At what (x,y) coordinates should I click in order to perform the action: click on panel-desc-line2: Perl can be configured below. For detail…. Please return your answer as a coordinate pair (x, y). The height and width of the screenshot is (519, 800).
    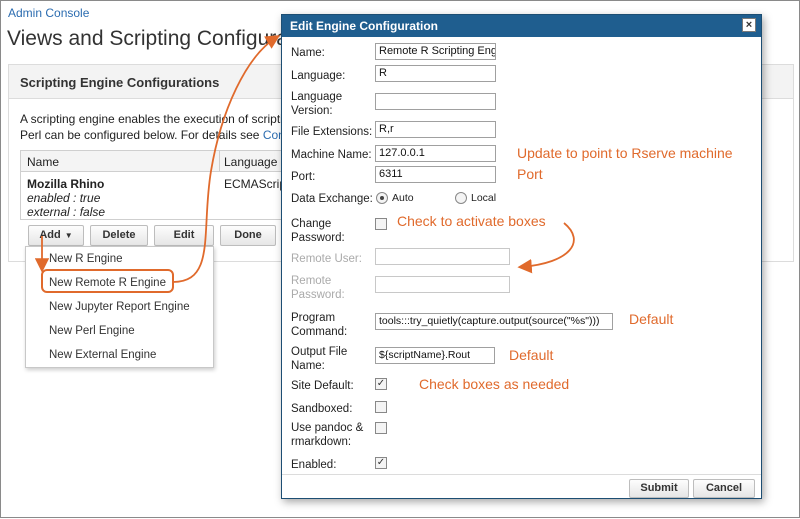
    Looking at the image, I should click on (151, 135).